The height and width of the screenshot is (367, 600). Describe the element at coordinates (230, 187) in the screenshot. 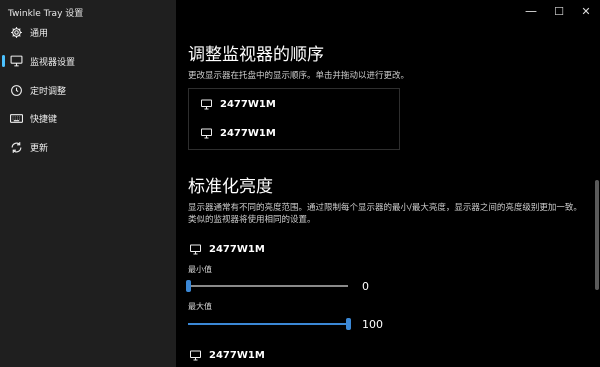

I see `normalize-title: 标准化亮度` at that location.